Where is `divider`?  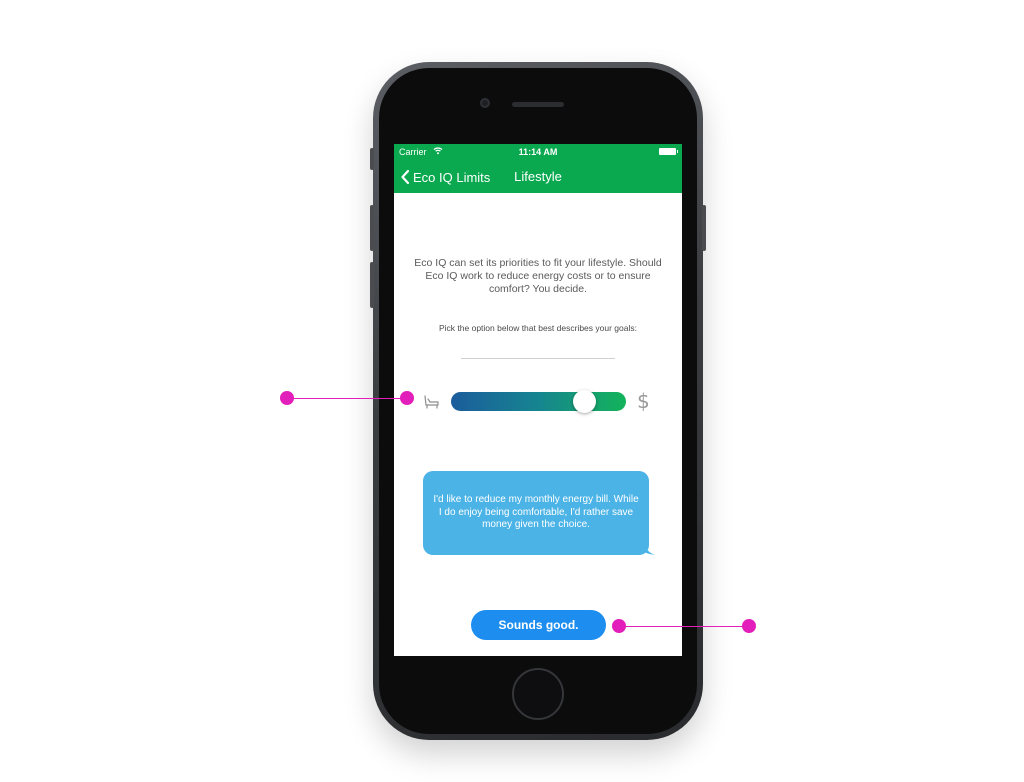 divider is located at coordinates (538, 358).